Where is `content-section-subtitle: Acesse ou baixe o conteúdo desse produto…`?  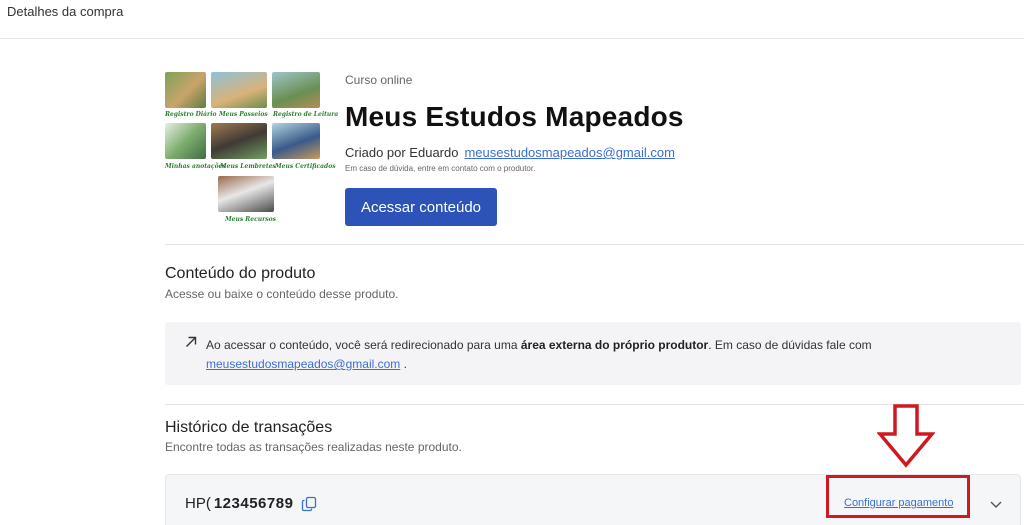 content-section-subtitle: Acesse ou baixe o conteúdo desse produto… is located at coordinates (282, 294).